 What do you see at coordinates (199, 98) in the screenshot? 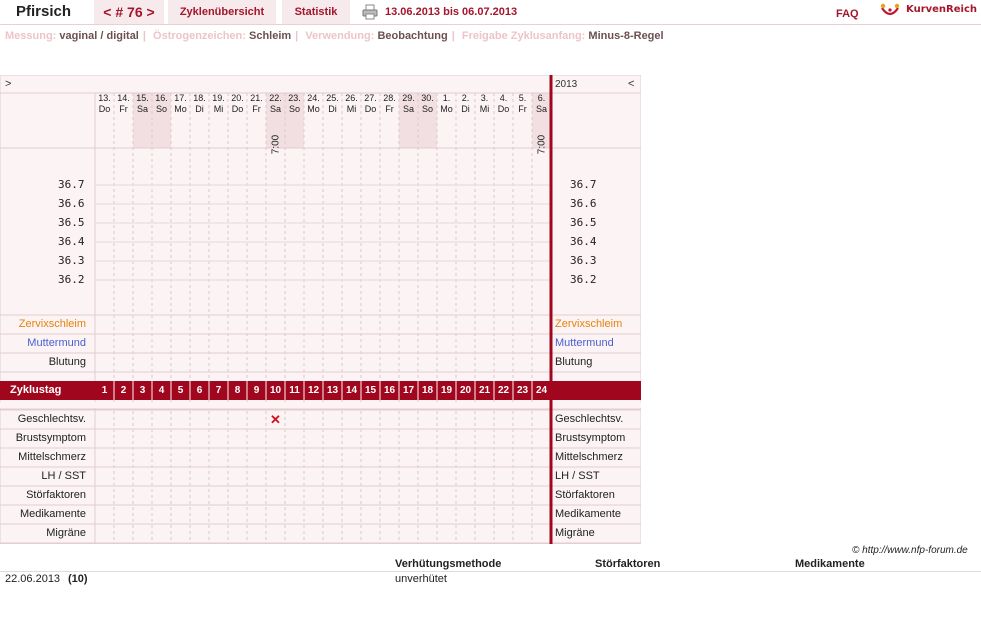
I see `day-date: 18.` at bounding box center [199, 98].